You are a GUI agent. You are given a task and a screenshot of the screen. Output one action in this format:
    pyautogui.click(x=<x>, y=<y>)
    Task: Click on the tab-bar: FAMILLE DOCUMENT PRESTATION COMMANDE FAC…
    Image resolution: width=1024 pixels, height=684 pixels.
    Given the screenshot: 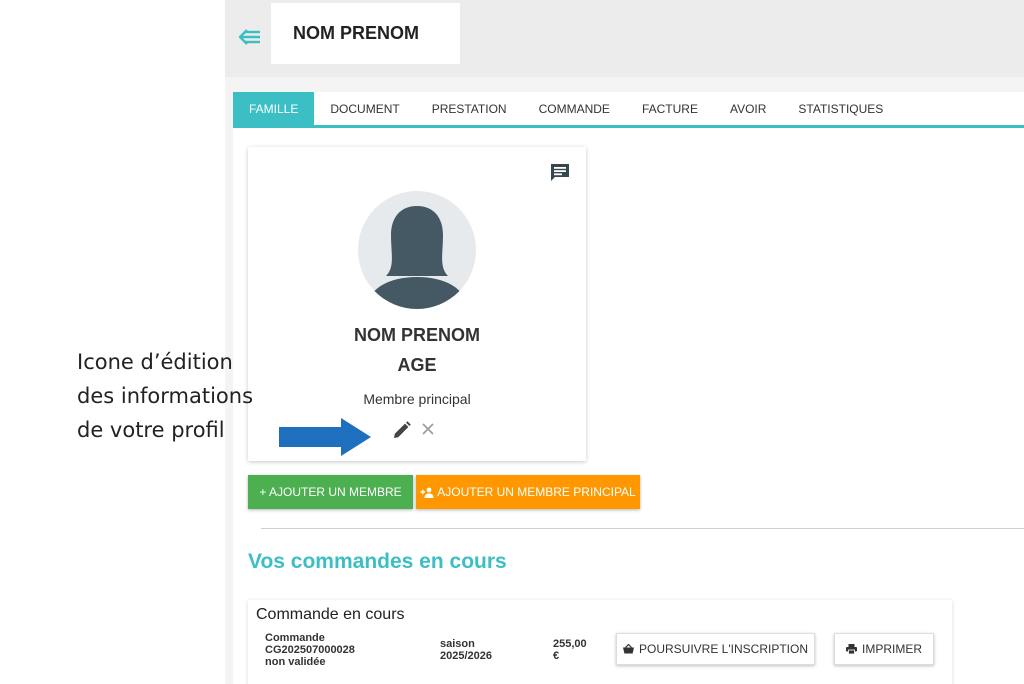 What is the action you would take?
    pyautogui.click(x=628, y=110)
    